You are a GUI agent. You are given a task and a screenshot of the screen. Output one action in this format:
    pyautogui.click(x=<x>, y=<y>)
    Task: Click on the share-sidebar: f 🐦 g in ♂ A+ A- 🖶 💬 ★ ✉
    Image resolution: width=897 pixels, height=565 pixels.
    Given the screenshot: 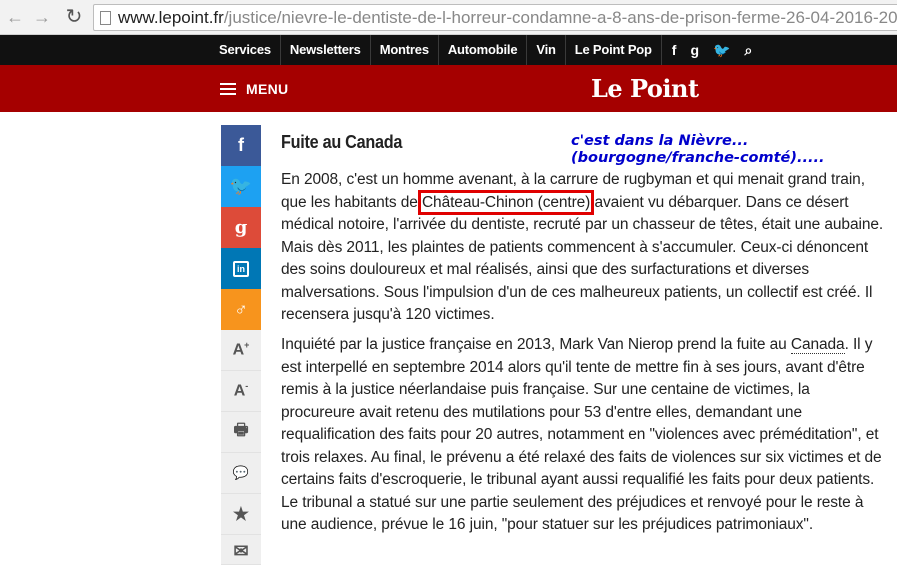 What is the action you would take?
    pyautogui.click(x=241, y=345)
    